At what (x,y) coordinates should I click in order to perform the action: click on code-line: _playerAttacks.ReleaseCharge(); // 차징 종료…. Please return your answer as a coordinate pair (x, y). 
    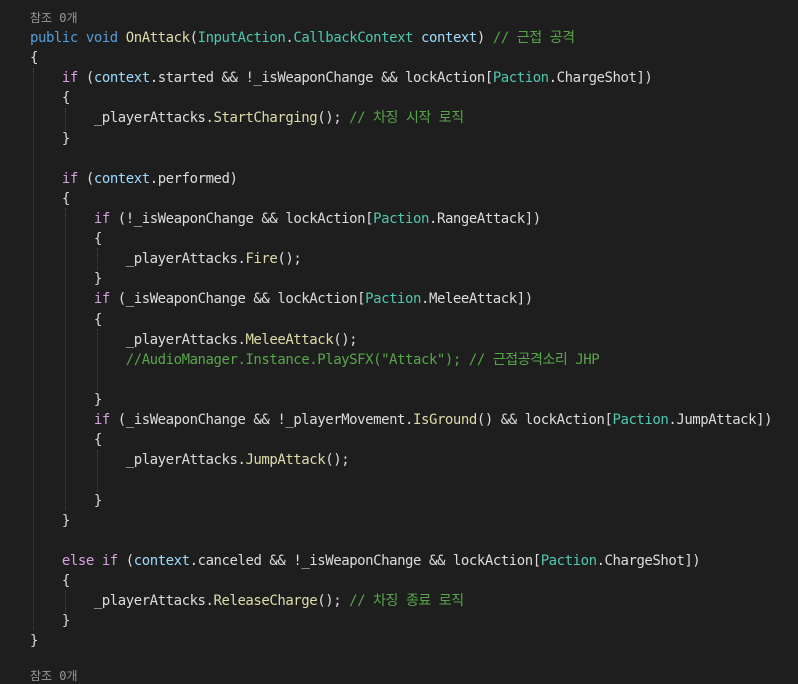
    Looking at the image, I should click on (247, 601).